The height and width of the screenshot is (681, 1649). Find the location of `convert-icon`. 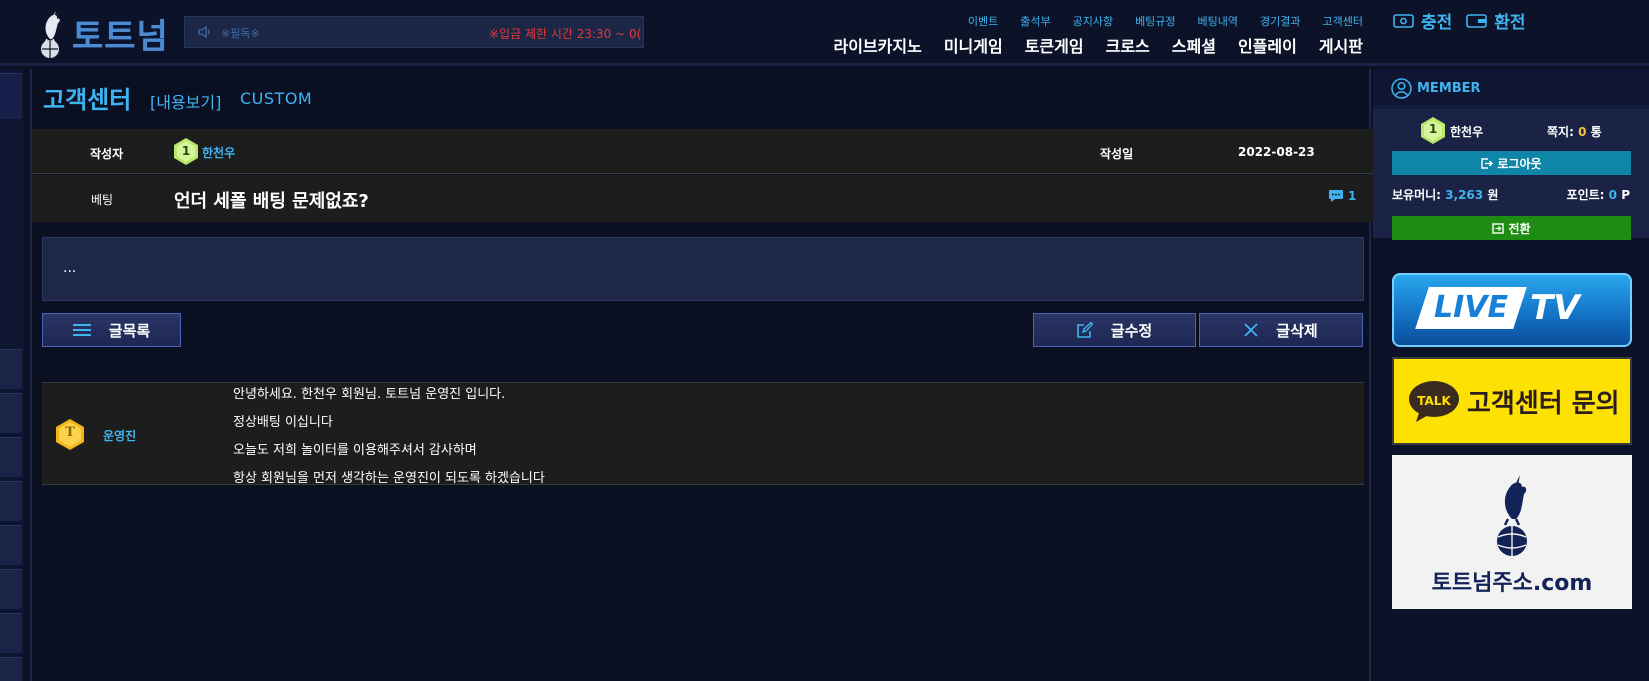

convert-icon is located at coordinates (1498, 228).